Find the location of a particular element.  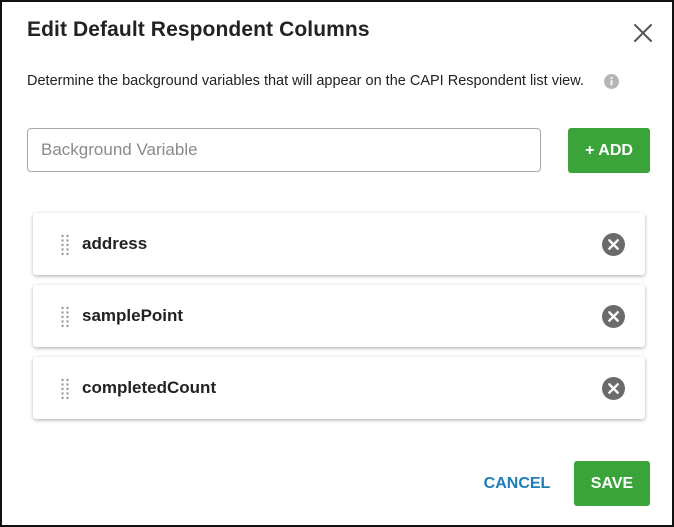

close-button is located at coordinates (643, 33).